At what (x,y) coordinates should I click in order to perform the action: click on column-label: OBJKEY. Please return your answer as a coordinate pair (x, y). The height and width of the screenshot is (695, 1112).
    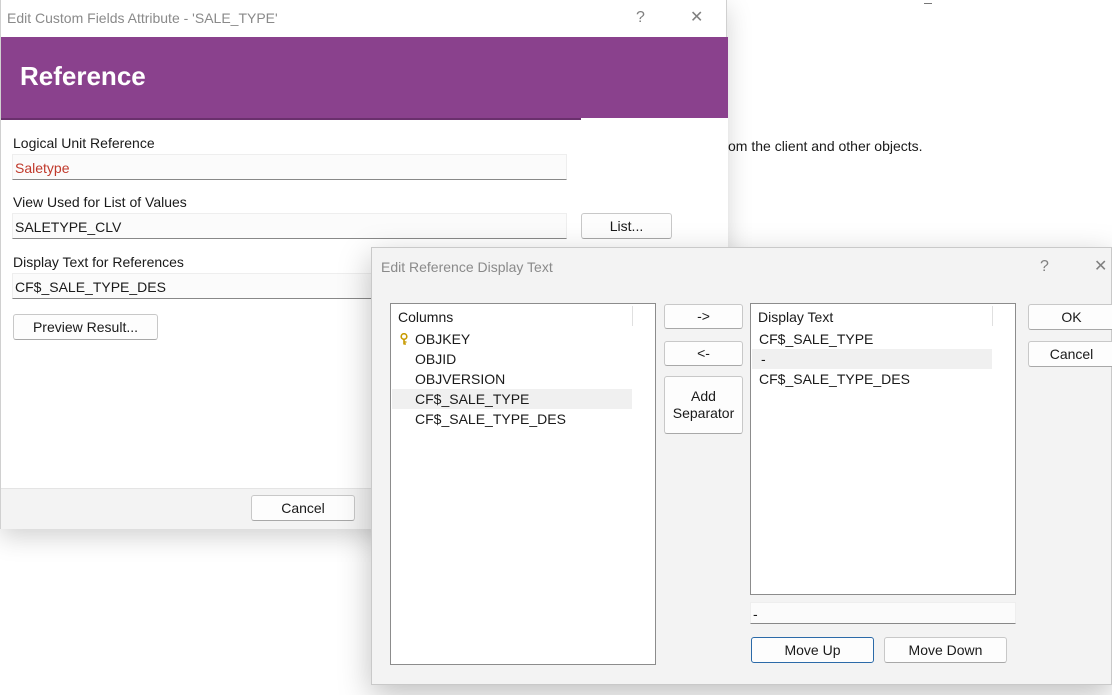
    Looking at the image, I should click on (443, 339).